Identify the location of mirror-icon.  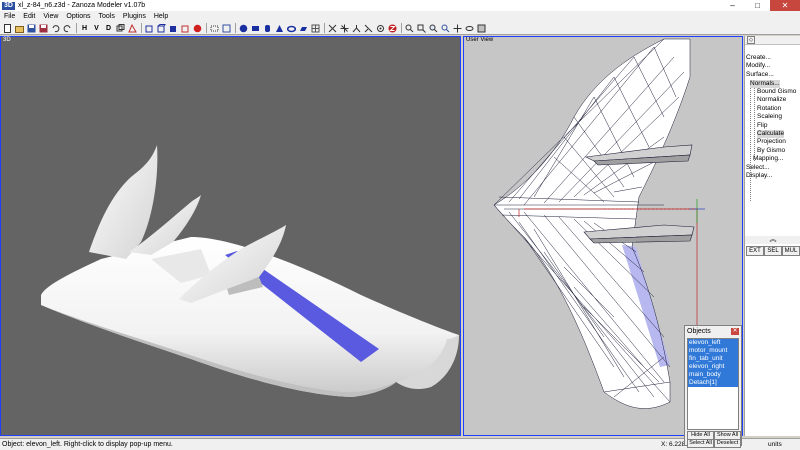
(368, 28).